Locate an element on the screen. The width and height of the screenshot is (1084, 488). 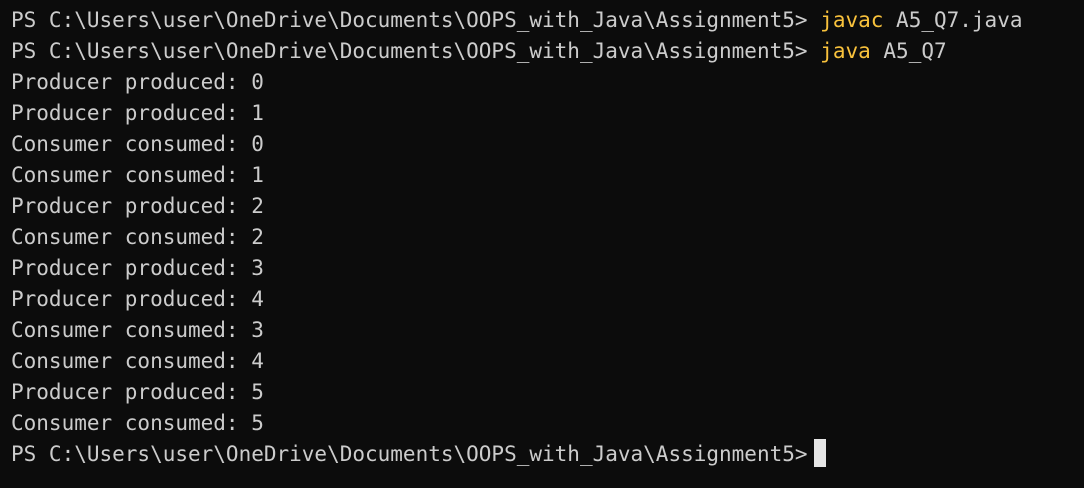
output-line: Consumer consumed: 4 is located at coordinates (137, 361).